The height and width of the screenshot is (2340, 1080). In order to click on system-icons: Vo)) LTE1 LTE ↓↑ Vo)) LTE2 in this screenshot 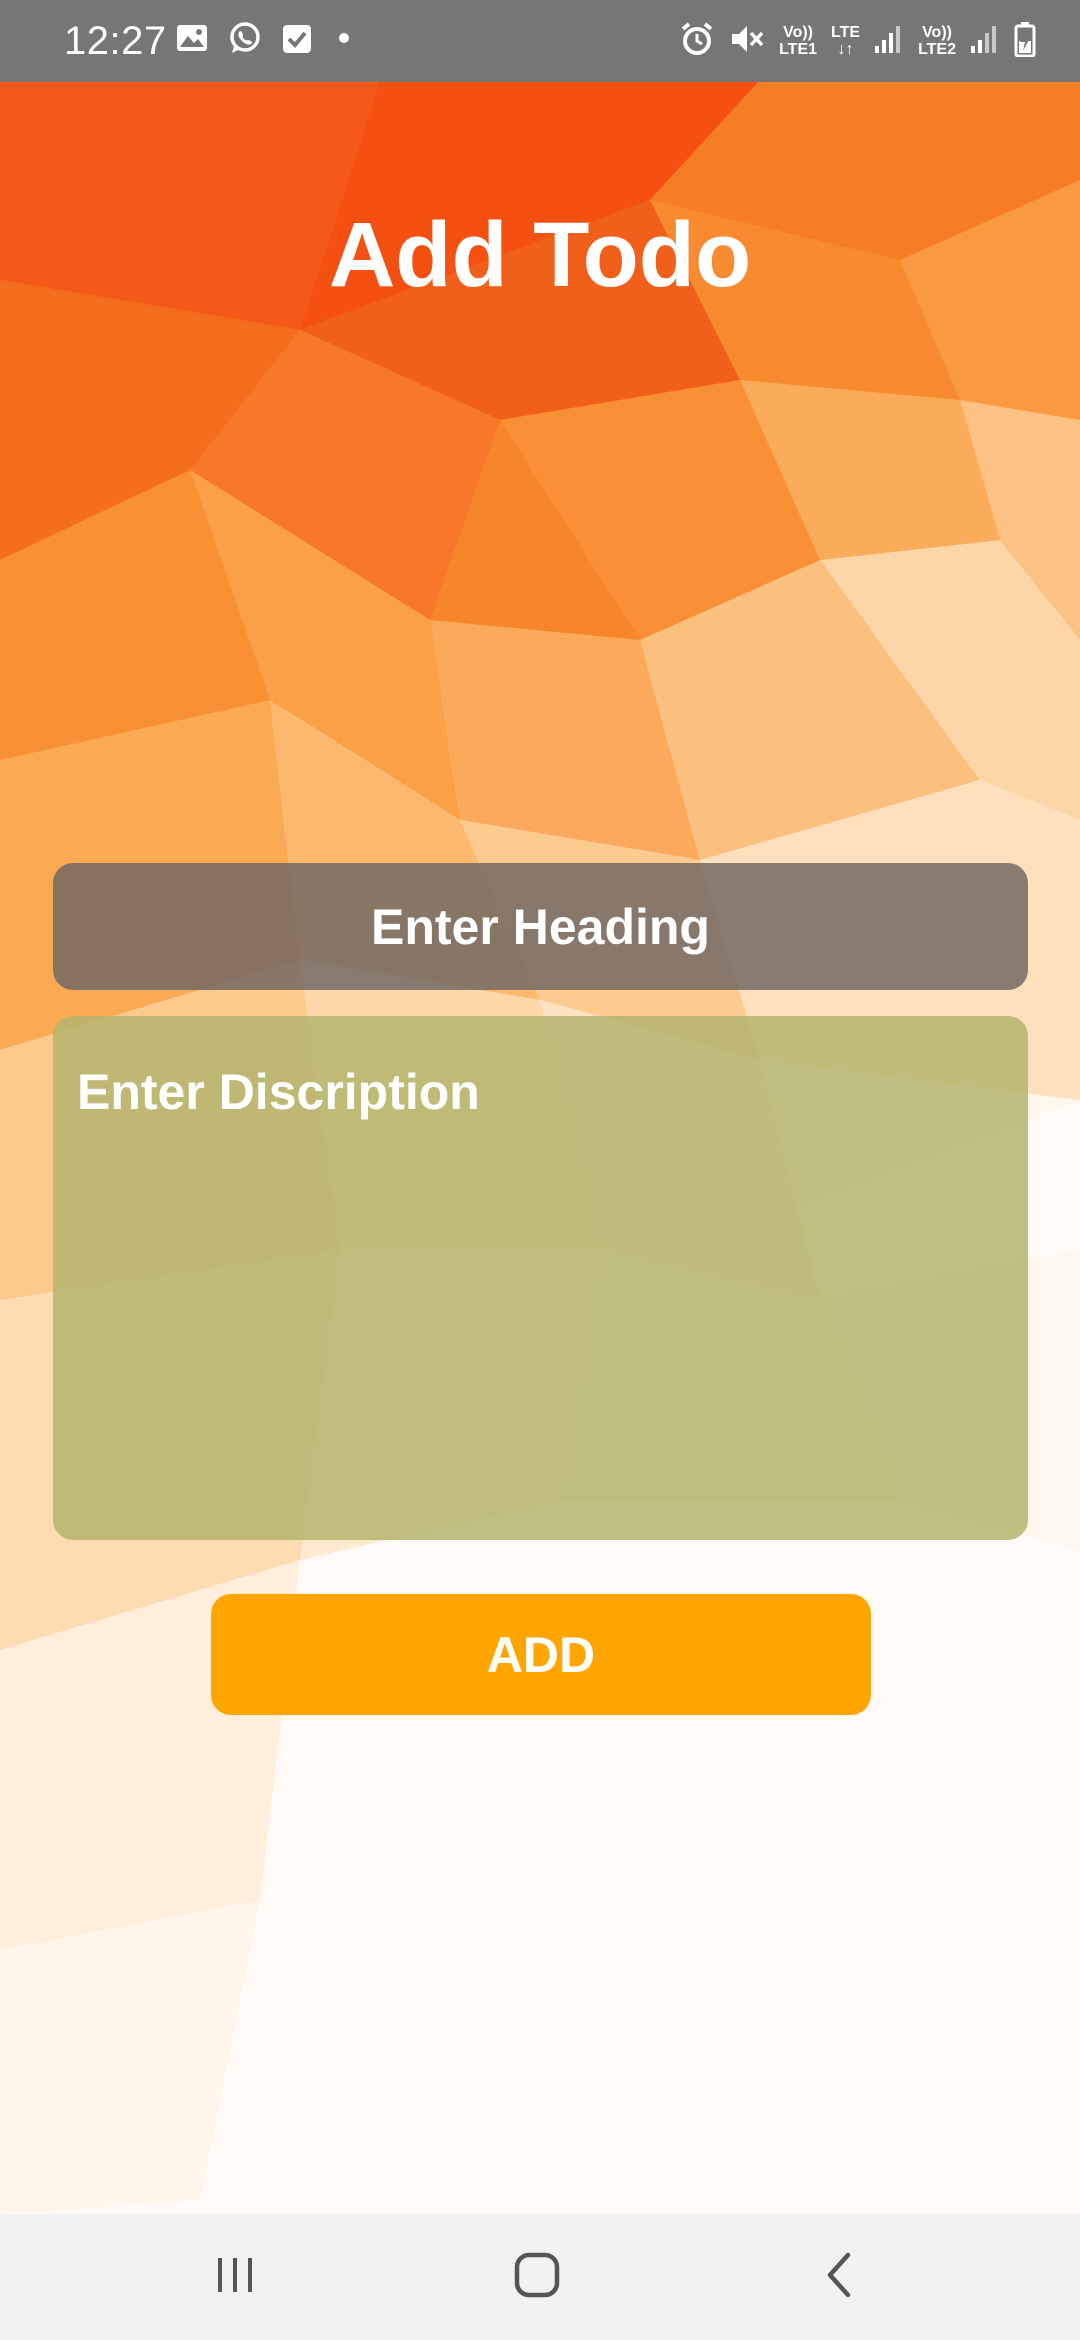, I will do `click(857, 41)`.